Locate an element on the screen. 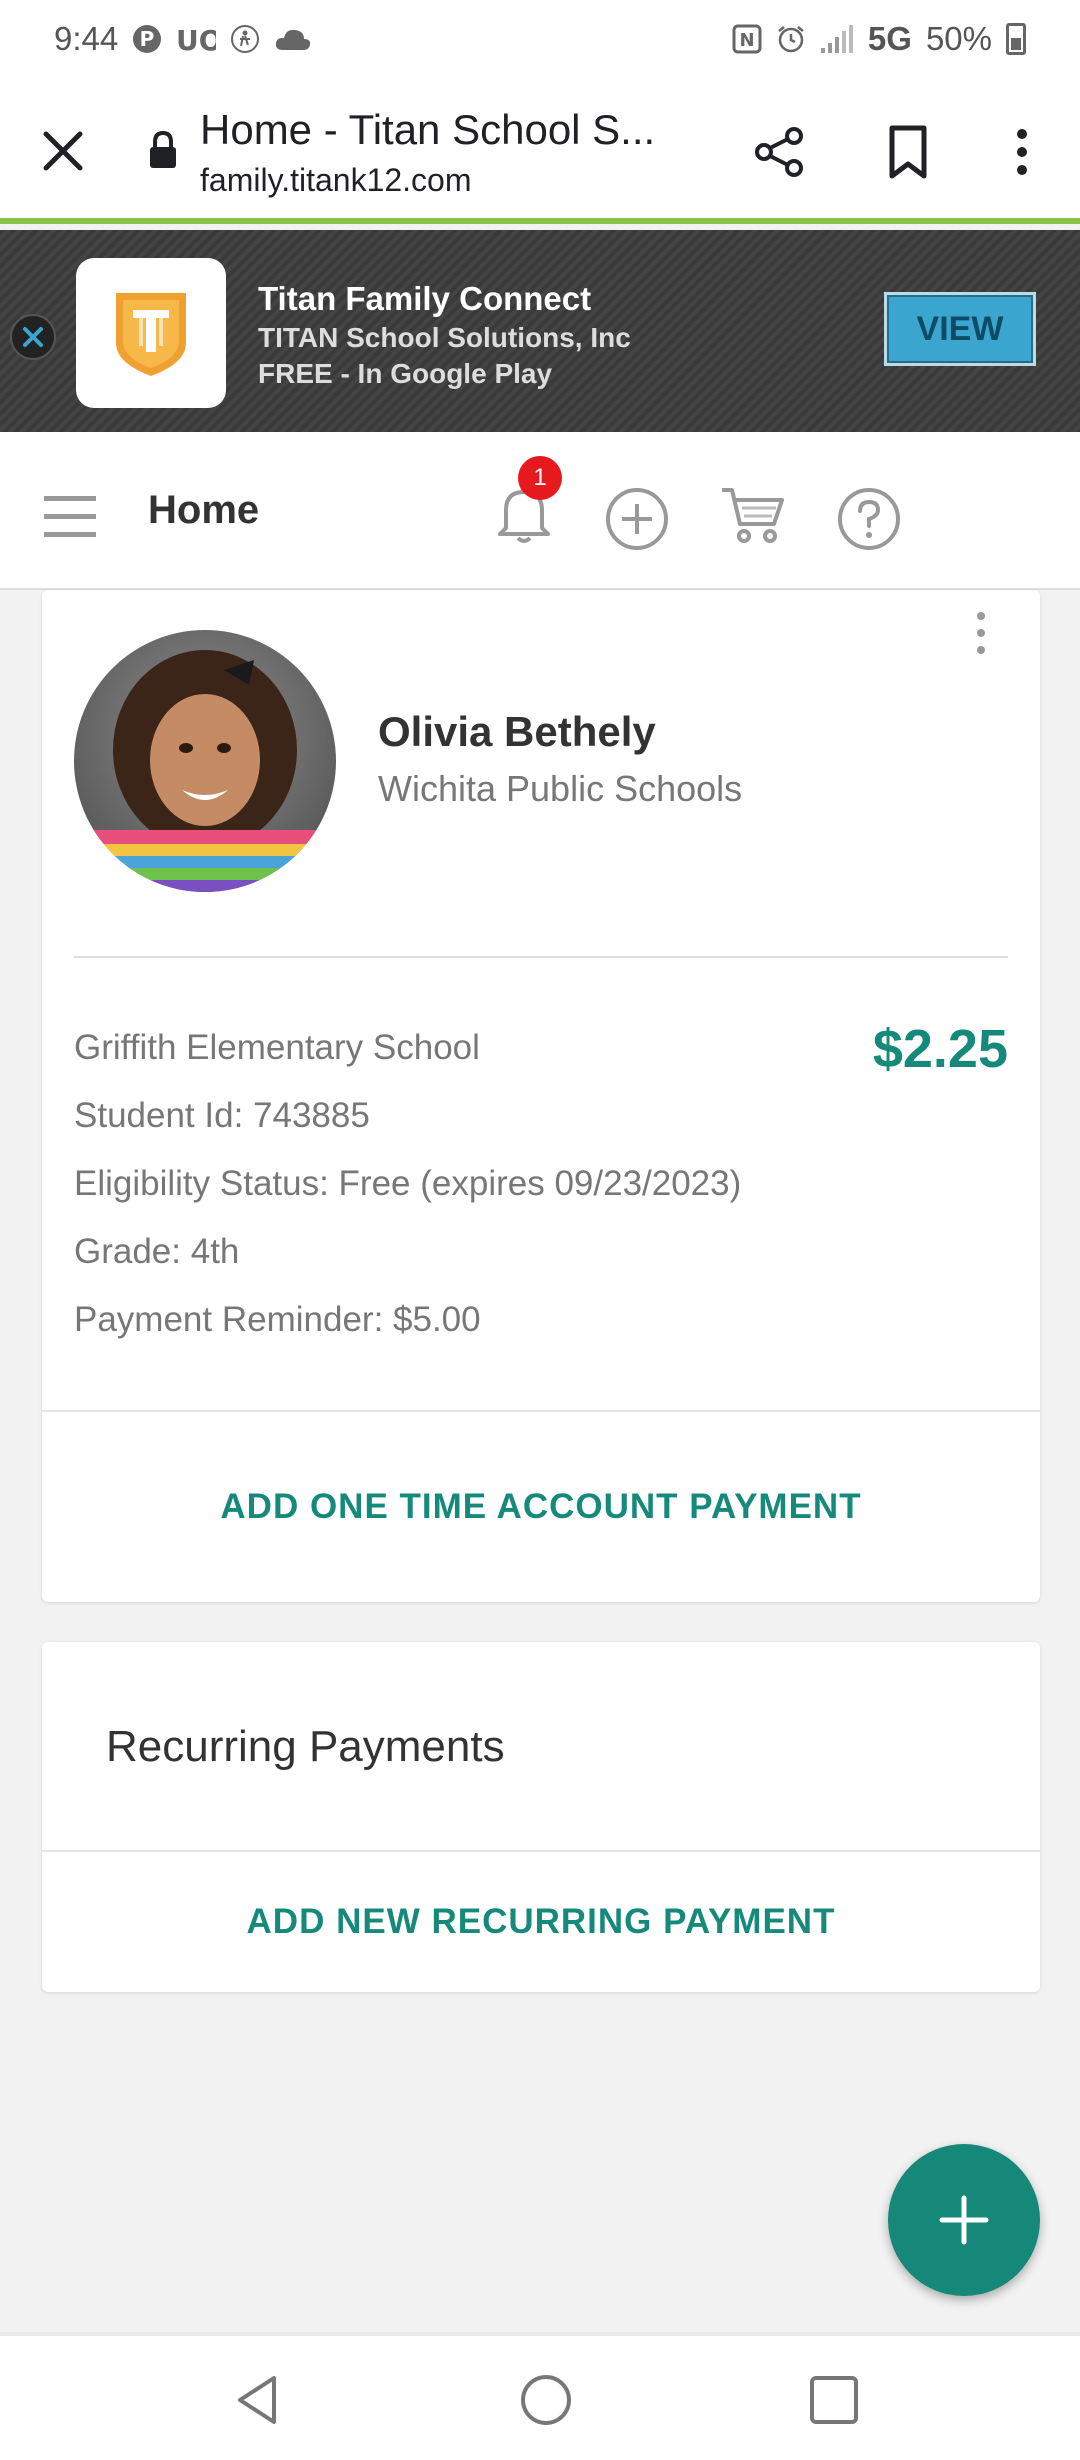 The width and height of the screenshot is (1080, 2460). account-balance: $2.25 is located at coordinates (940, 1049).